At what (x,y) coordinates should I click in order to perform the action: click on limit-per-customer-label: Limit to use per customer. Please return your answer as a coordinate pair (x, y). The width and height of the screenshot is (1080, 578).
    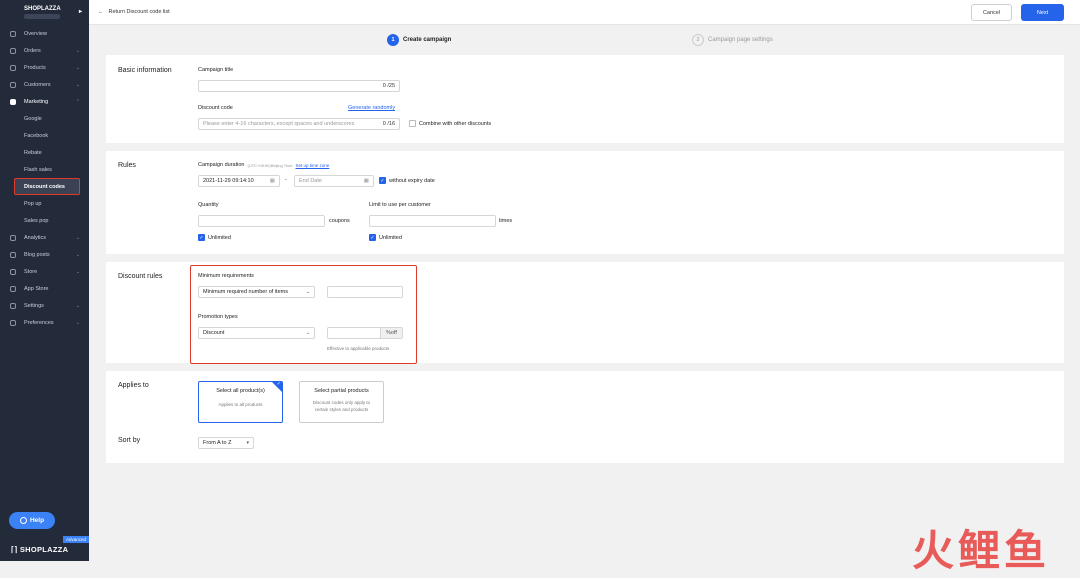
    Looking at the image, I should click on (400, 205).